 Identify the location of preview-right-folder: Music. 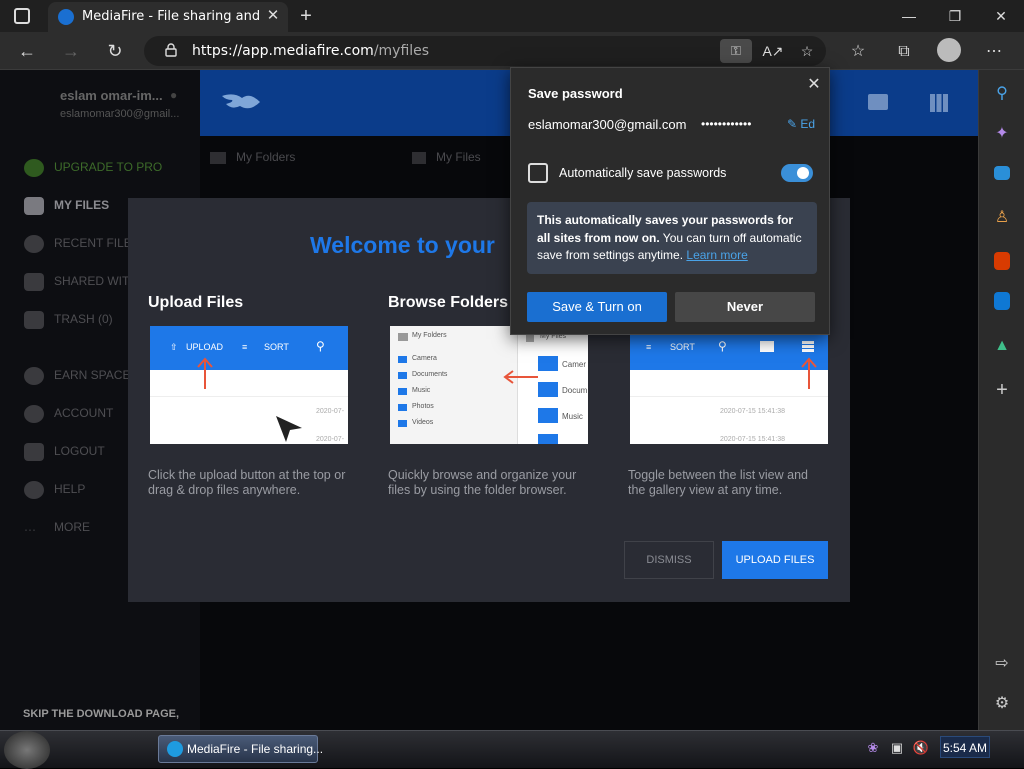
(572, 416).